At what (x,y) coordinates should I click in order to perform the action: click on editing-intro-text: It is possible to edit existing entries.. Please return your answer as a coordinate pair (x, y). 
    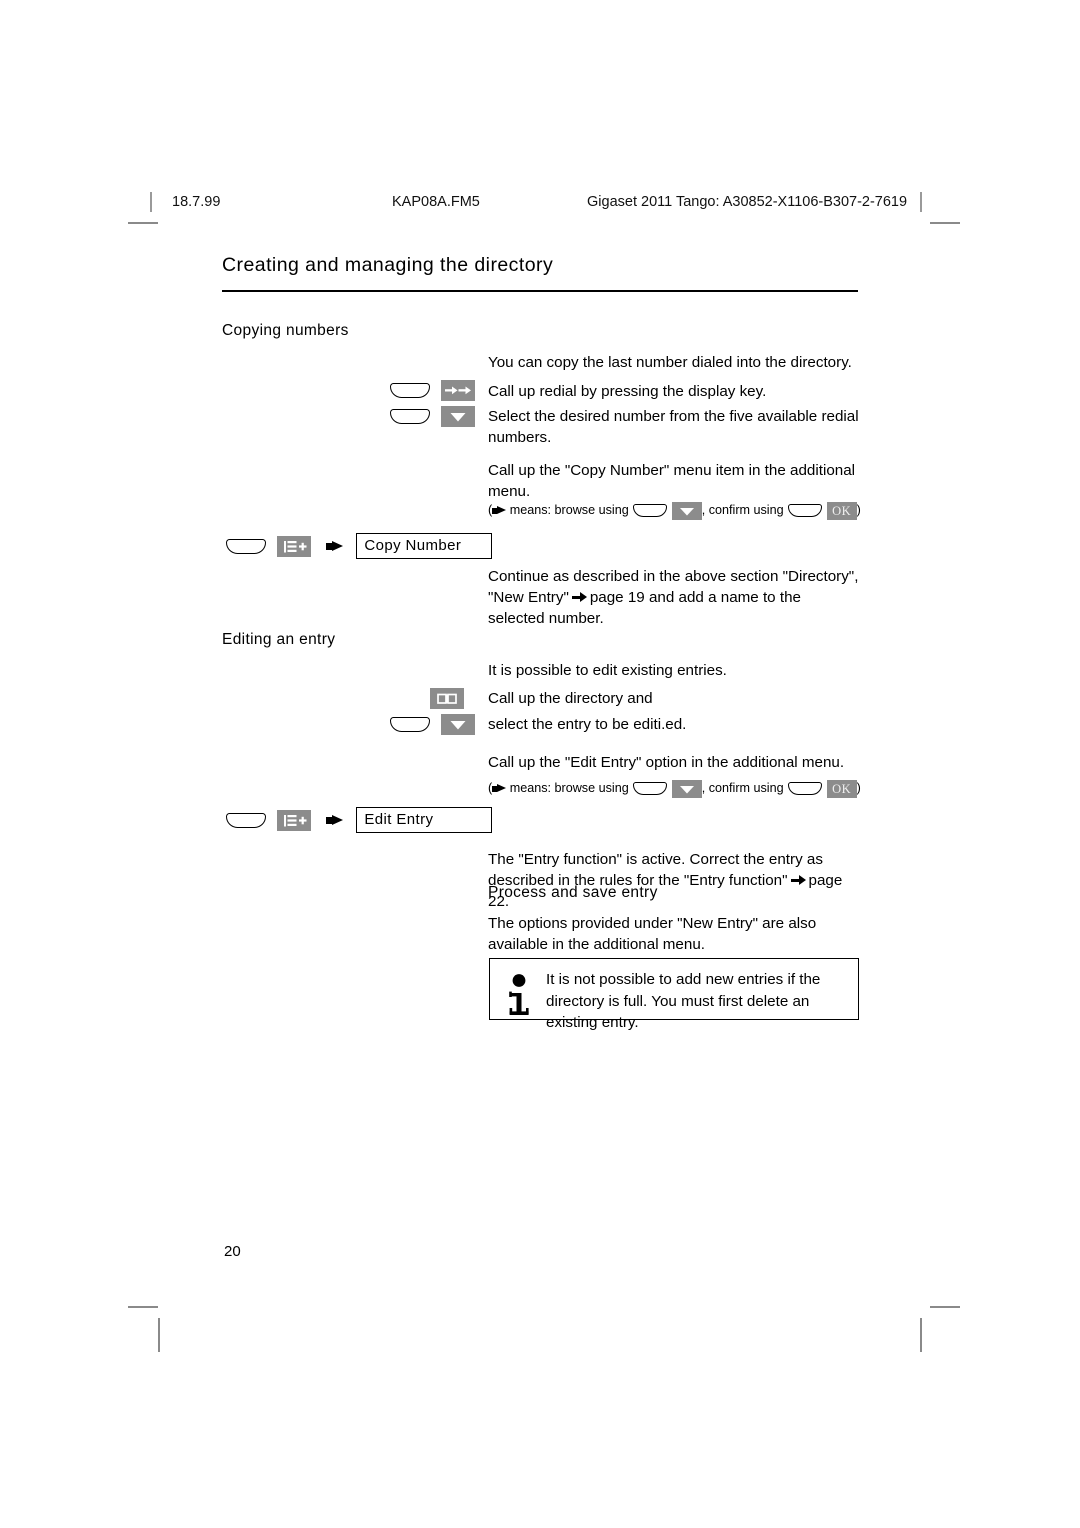
    Looking at the image, I should click on (607, 670).